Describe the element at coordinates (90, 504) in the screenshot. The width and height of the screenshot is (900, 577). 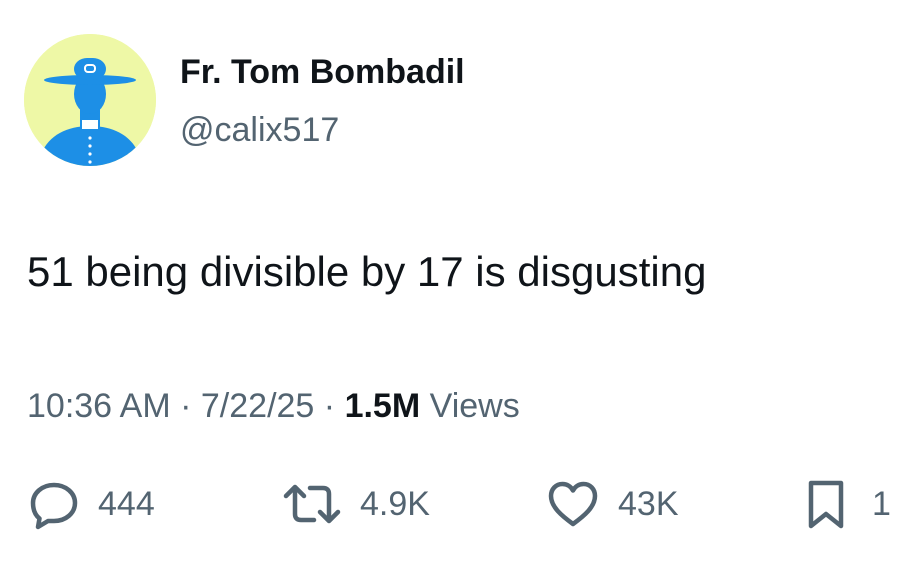
I see `reply-button: 444` at that location.